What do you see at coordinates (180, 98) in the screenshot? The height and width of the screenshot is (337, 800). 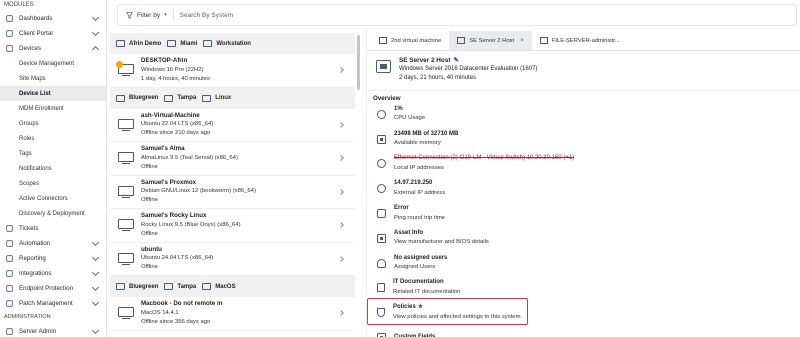 I see `group-tag: Tampa` at bounding box center [180, 98].